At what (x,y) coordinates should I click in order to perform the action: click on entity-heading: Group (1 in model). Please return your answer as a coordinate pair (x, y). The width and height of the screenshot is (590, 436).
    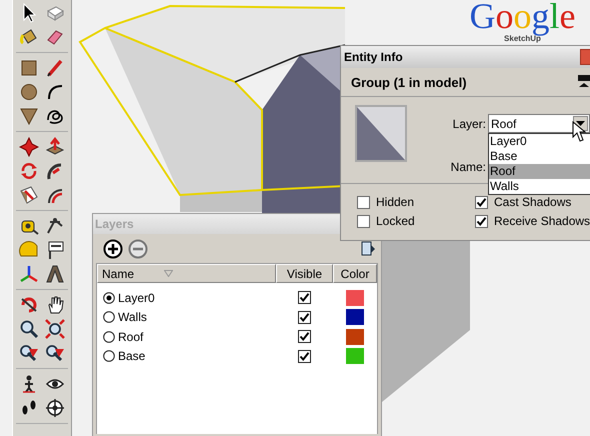
    Looking at the image, I should click on (409, 82).